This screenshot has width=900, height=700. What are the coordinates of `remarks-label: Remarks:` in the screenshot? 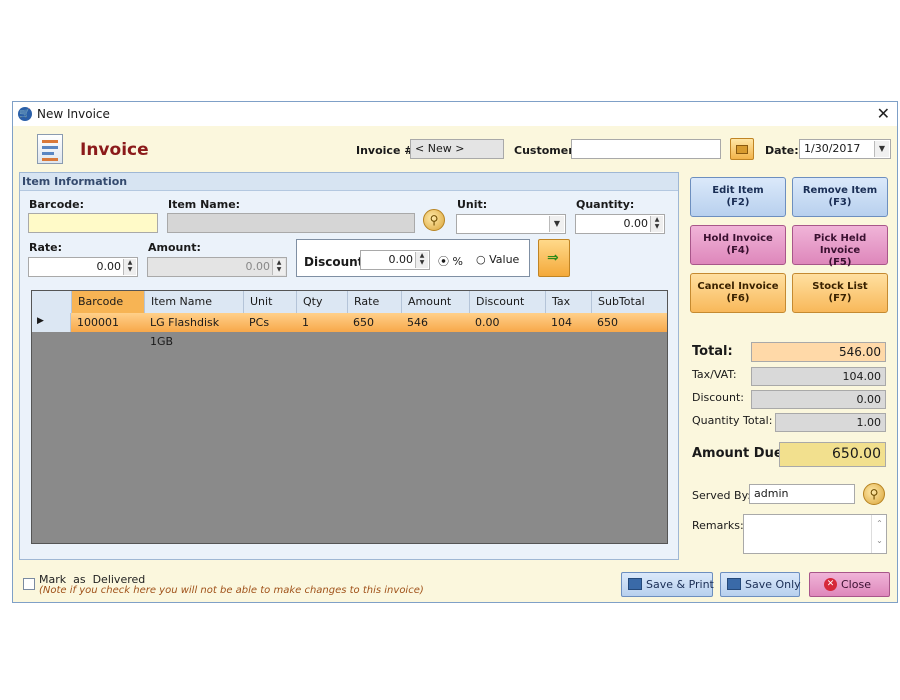 It's located at (718, 525).